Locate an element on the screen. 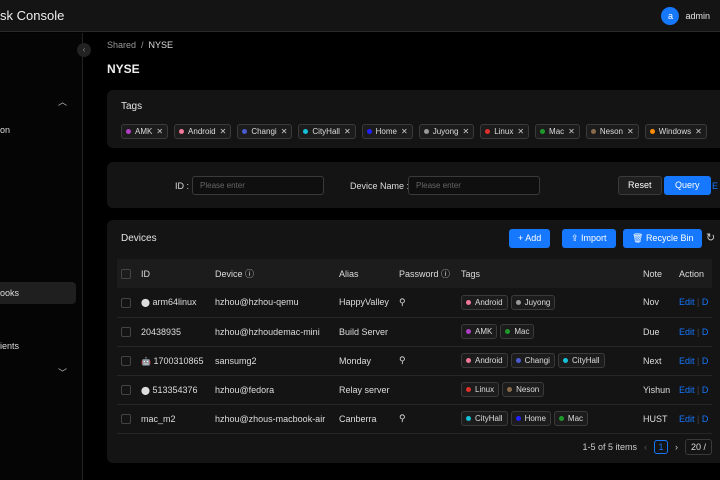 The image size is (720, 480). tag-label: Neson is located at coordinates (528, 389).